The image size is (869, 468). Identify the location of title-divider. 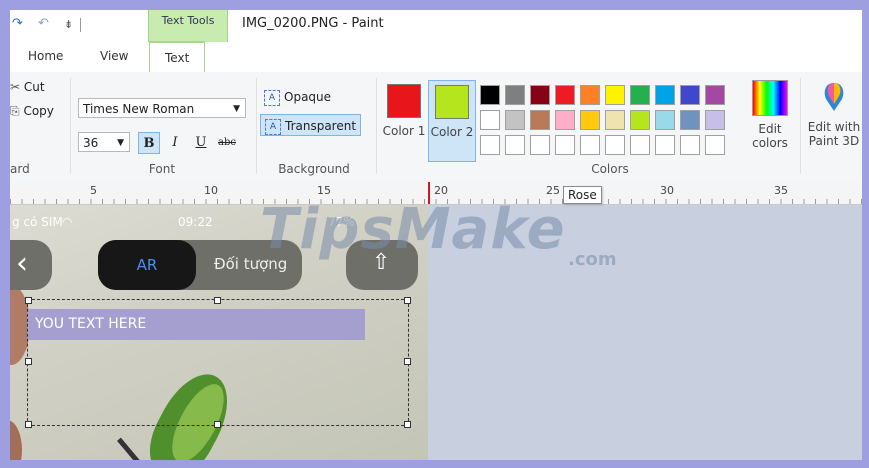
(80, 25).